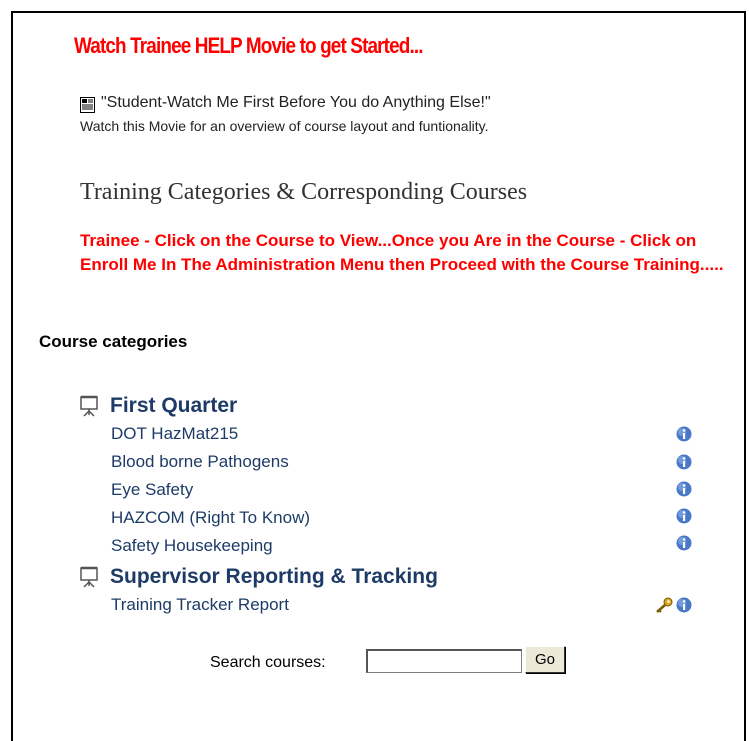 Image resolution: width=749 pixels, height=741 pixels. I want to click on category-first-quarter: First Quarter, so click(158, 406).